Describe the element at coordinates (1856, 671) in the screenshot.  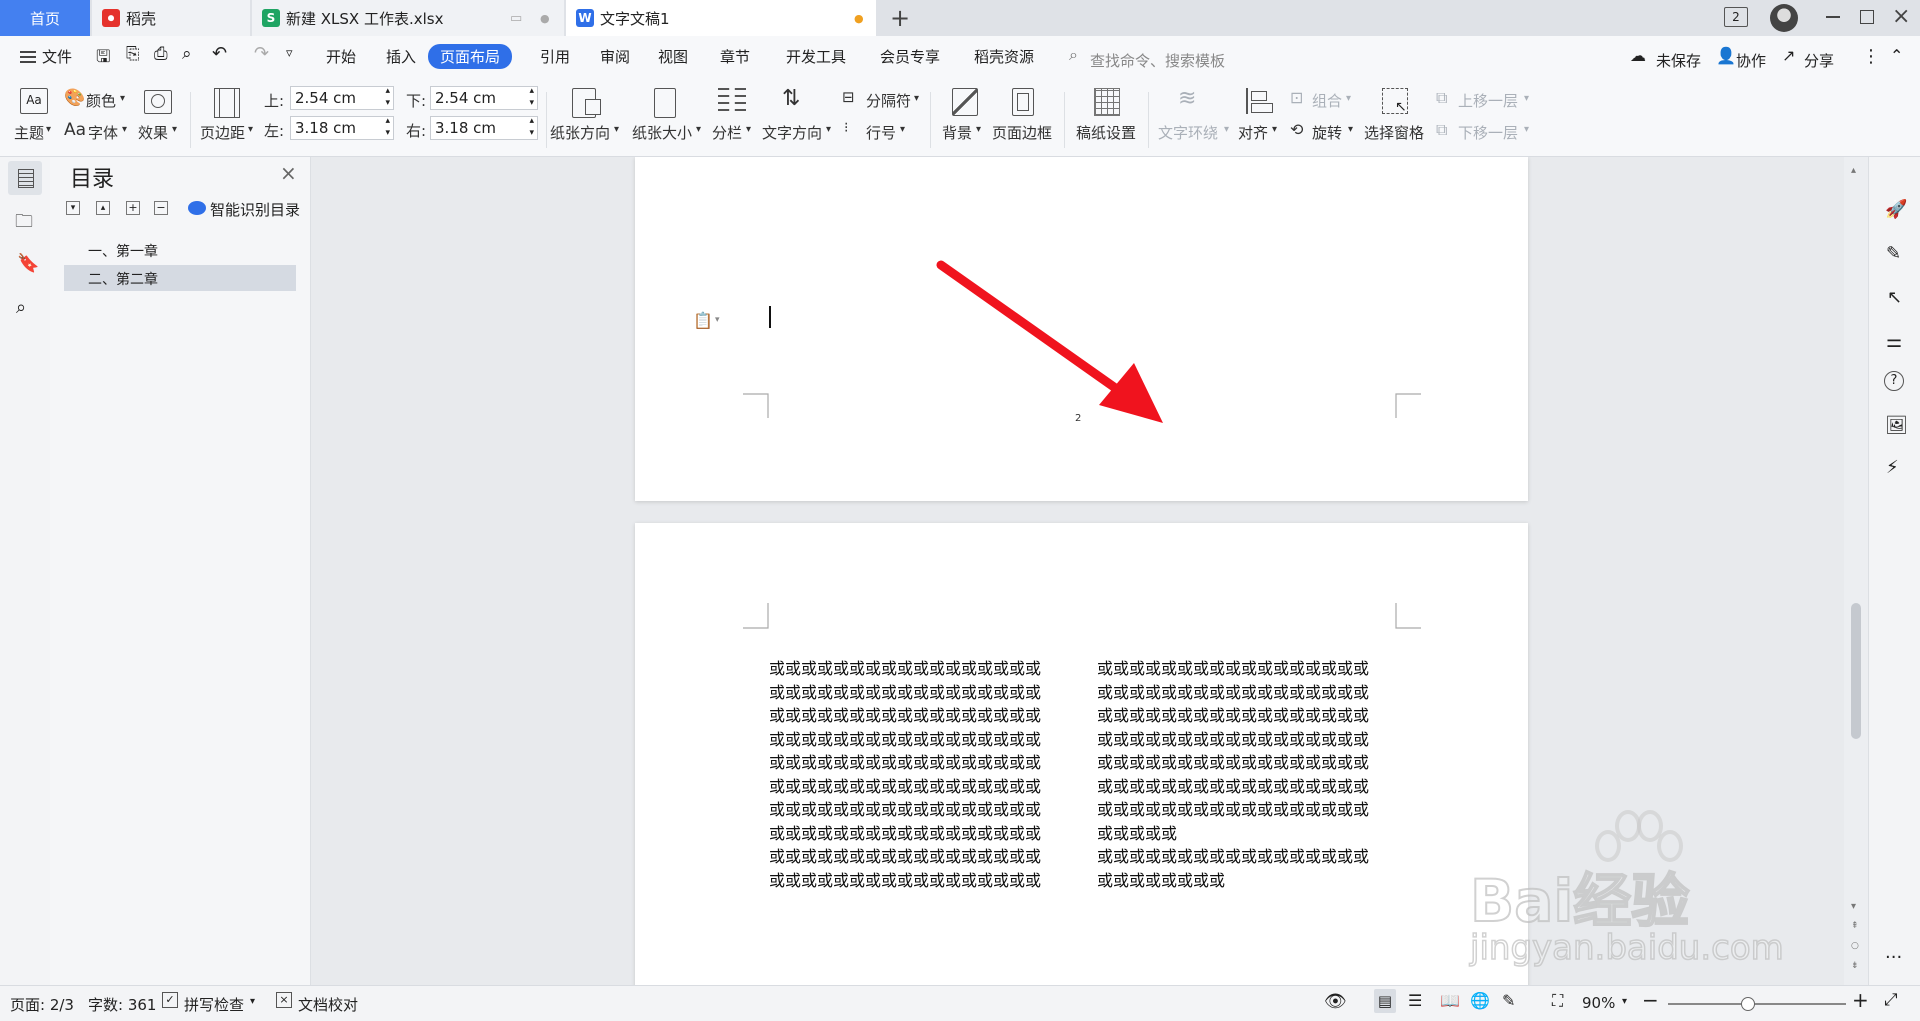
I see `scrollbar-thumb` at that location.